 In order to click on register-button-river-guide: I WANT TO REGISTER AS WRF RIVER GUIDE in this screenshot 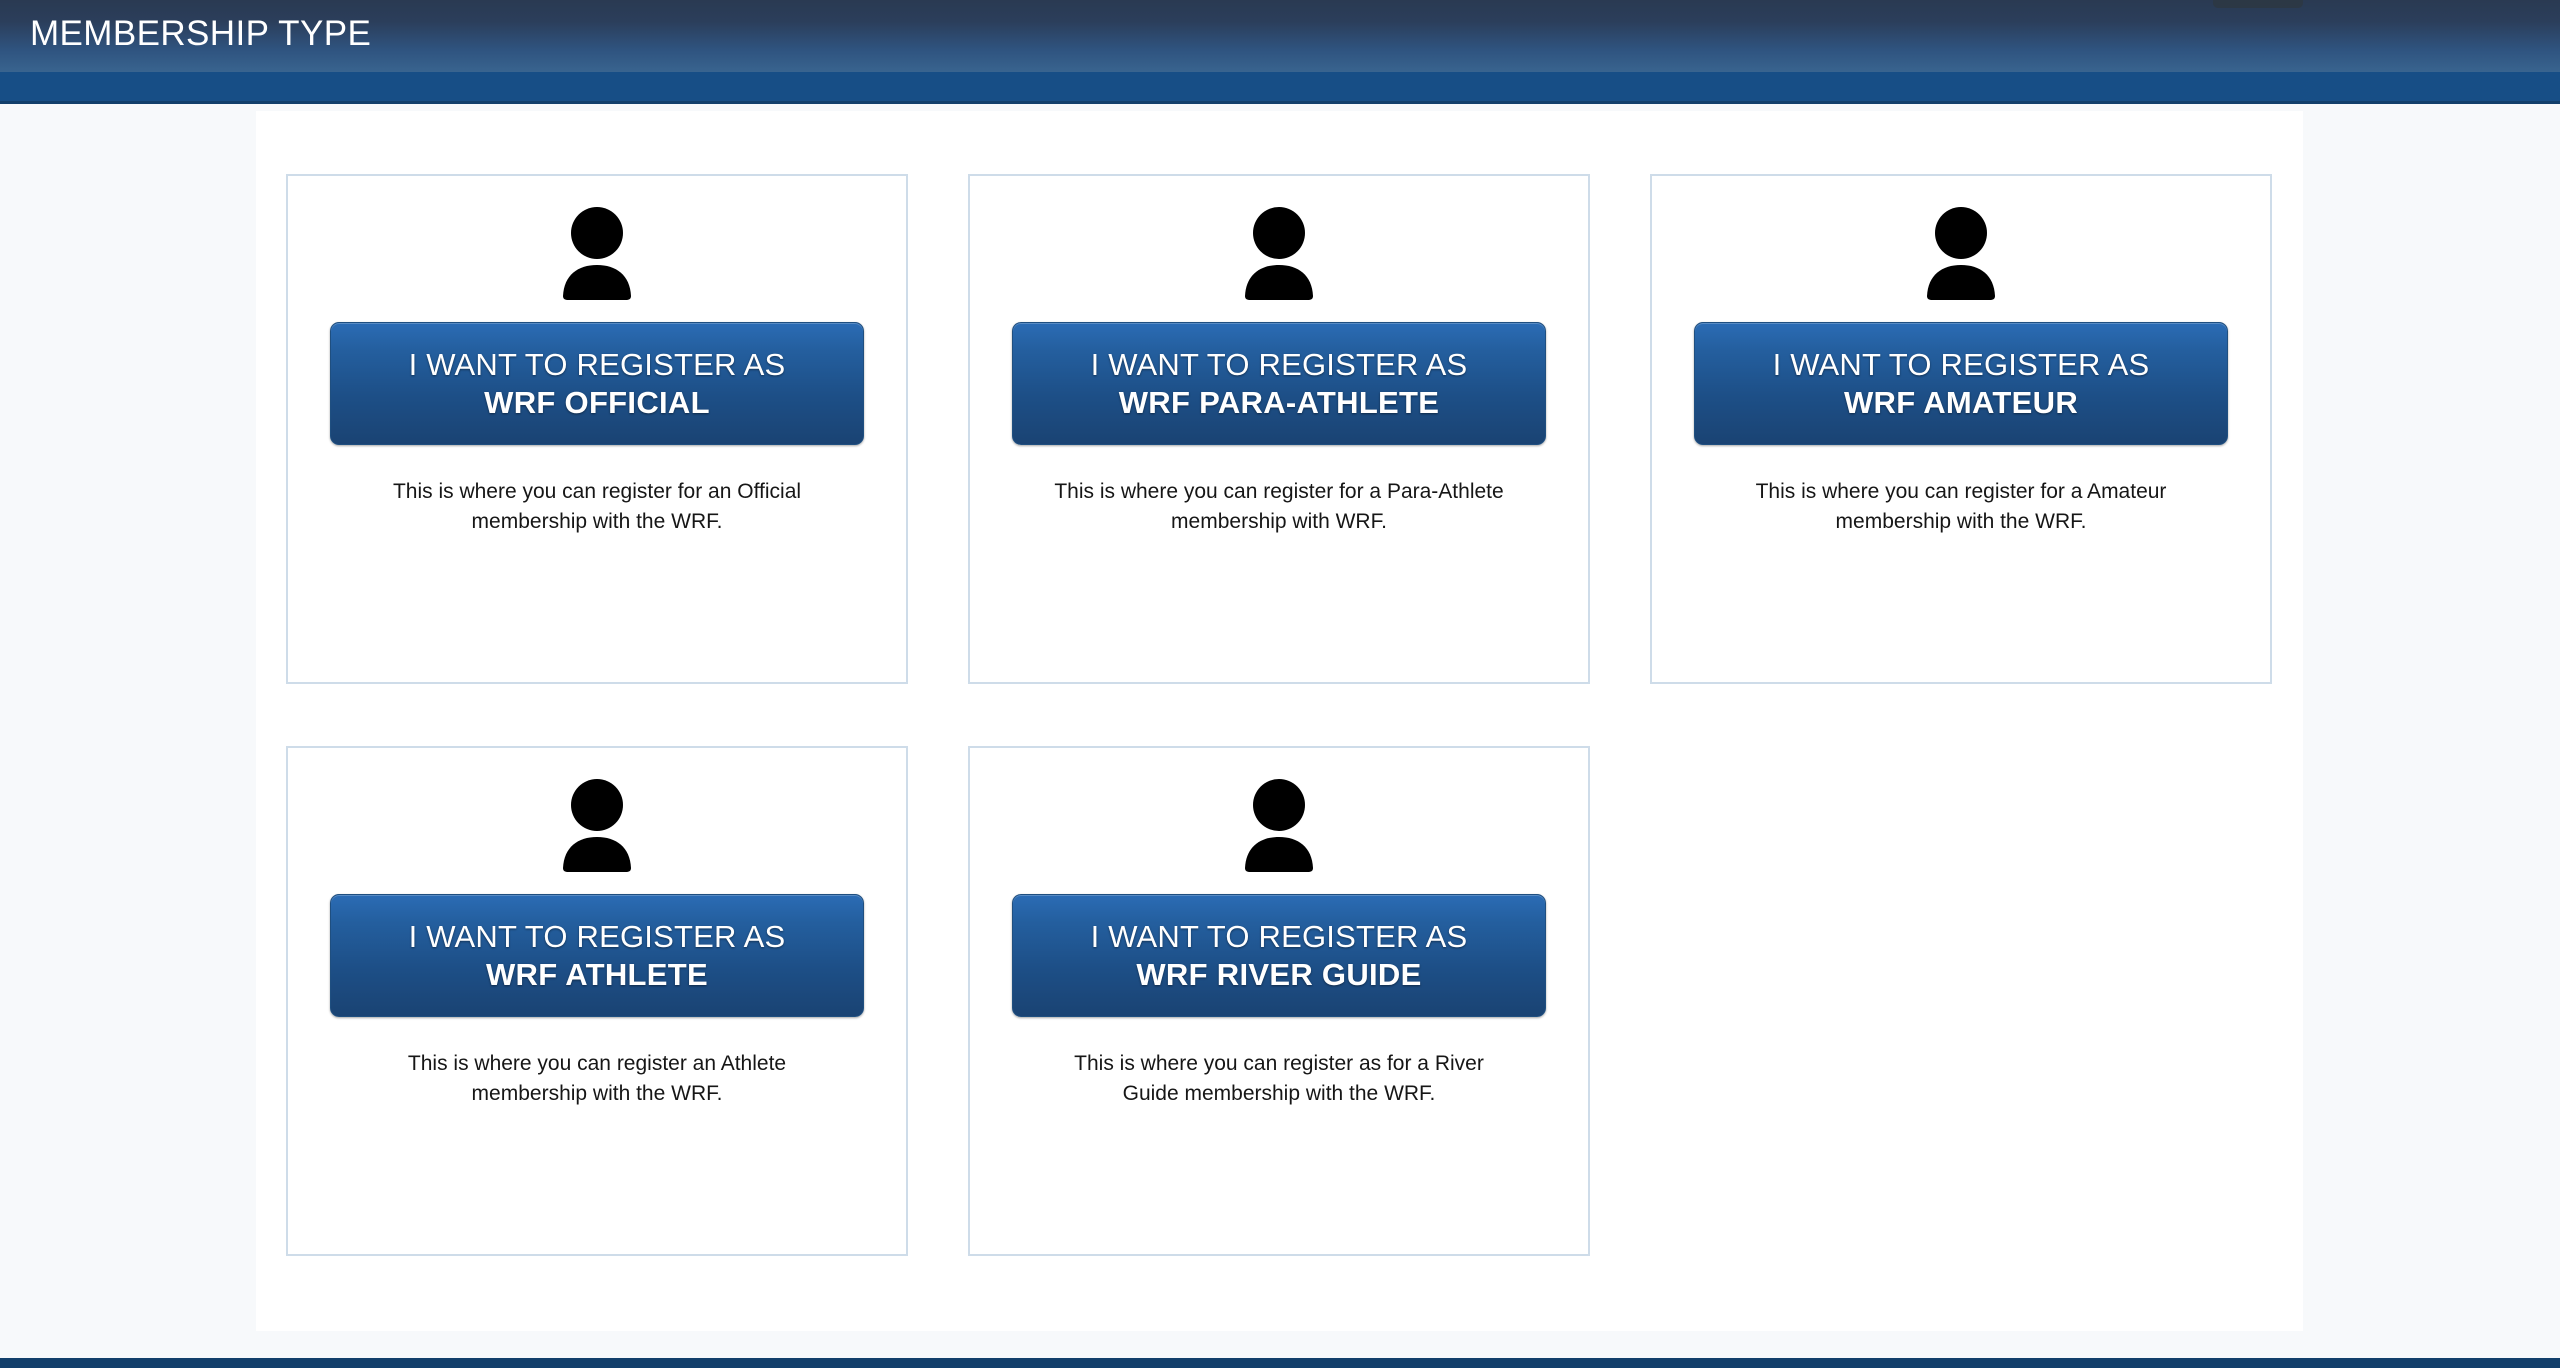, I will do `click(1279, 955)`.